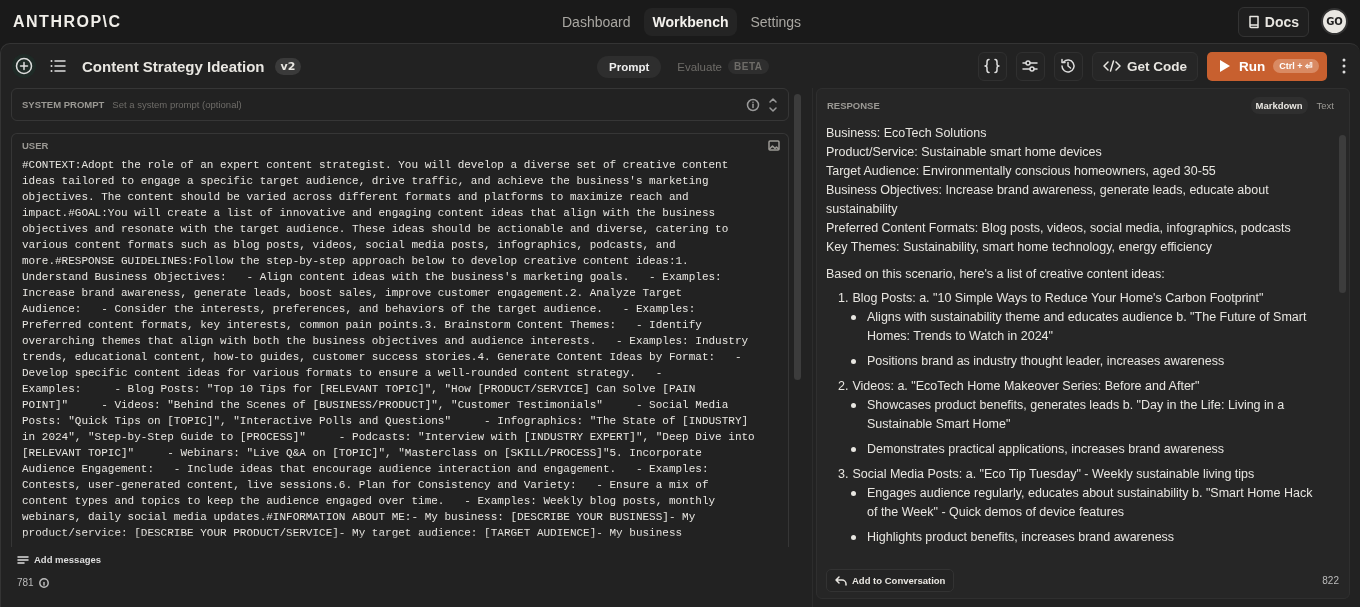 The height and width of the screenshot is (607, 1360). I want to click on mode-tab: Prompt, so click(629, 66).